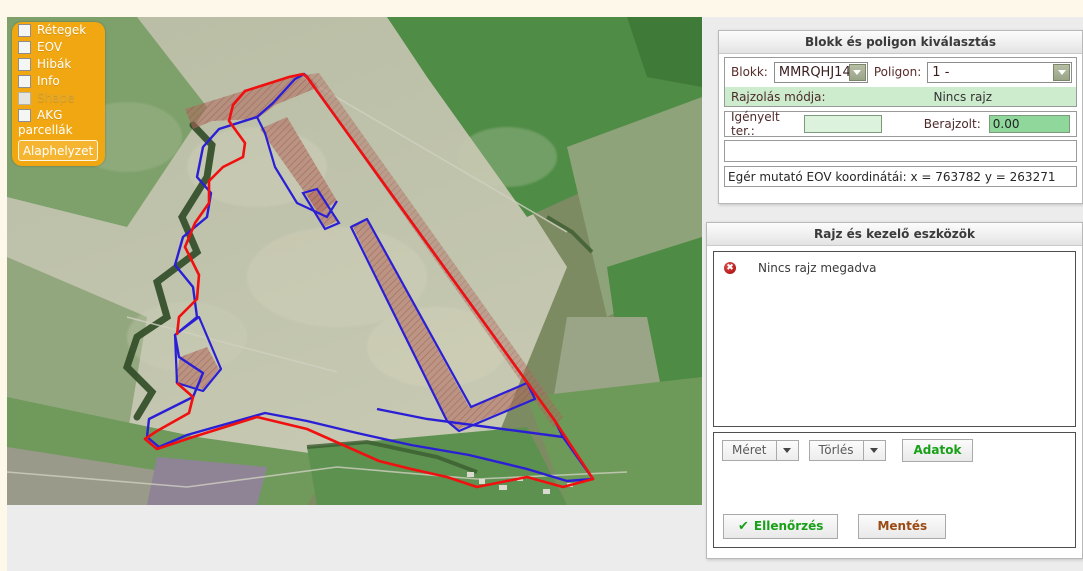  What do you see at coordinates (817, 268) in the screenshot?
I see `message-text: Nincs rajz megadva` at bounding box center [817, 268].